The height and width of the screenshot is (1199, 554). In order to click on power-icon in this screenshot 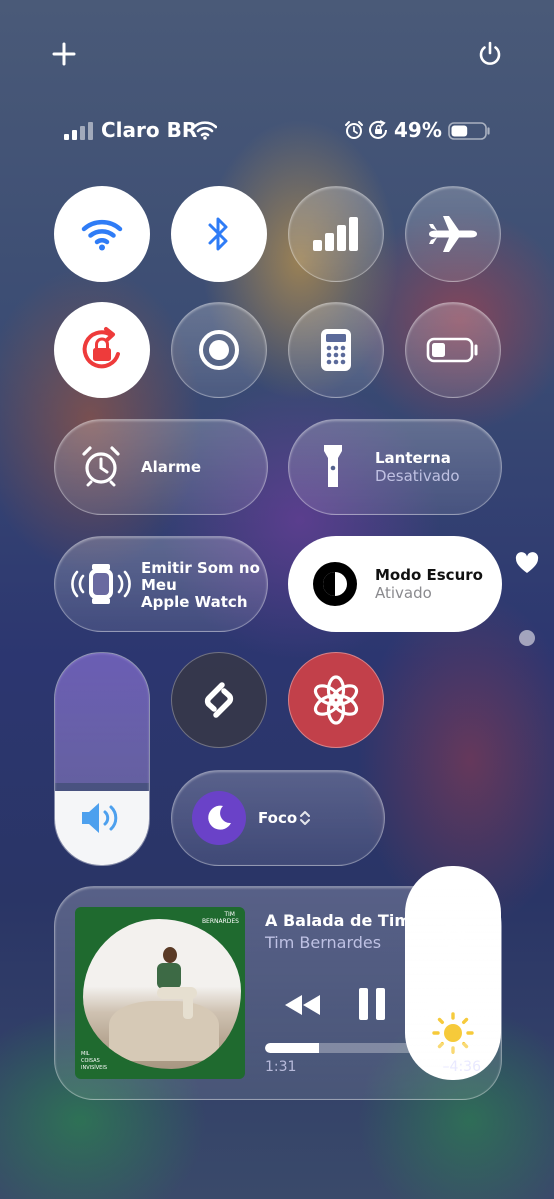, I will do `click(490, 53)`.